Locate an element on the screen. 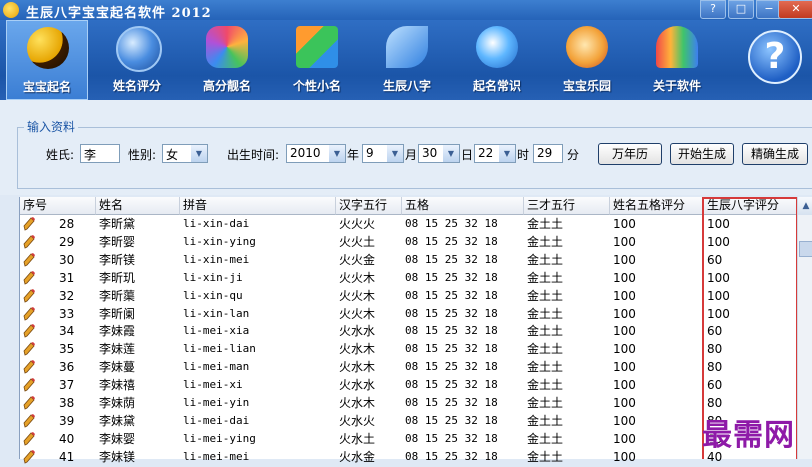 This screenshot has height=467, width=812. tool-about: 关于软件 is located at coordinates (677, 60).